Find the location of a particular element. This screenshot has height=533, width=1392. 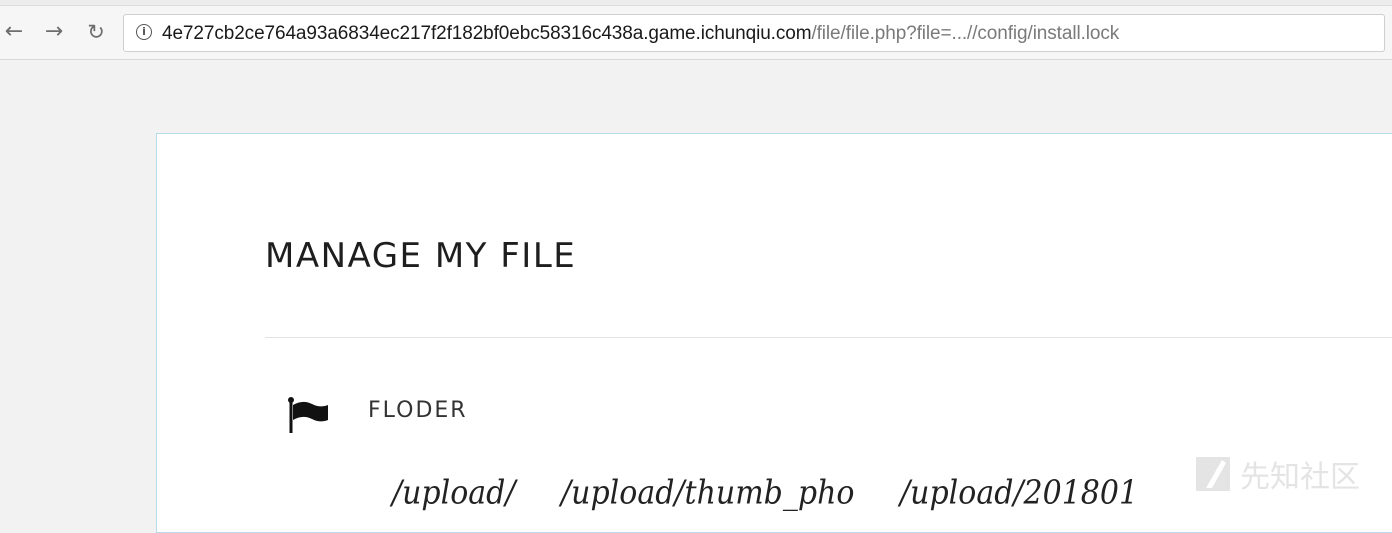

page-title: MANAGE MY FILE is located at coordinates (421, 256).